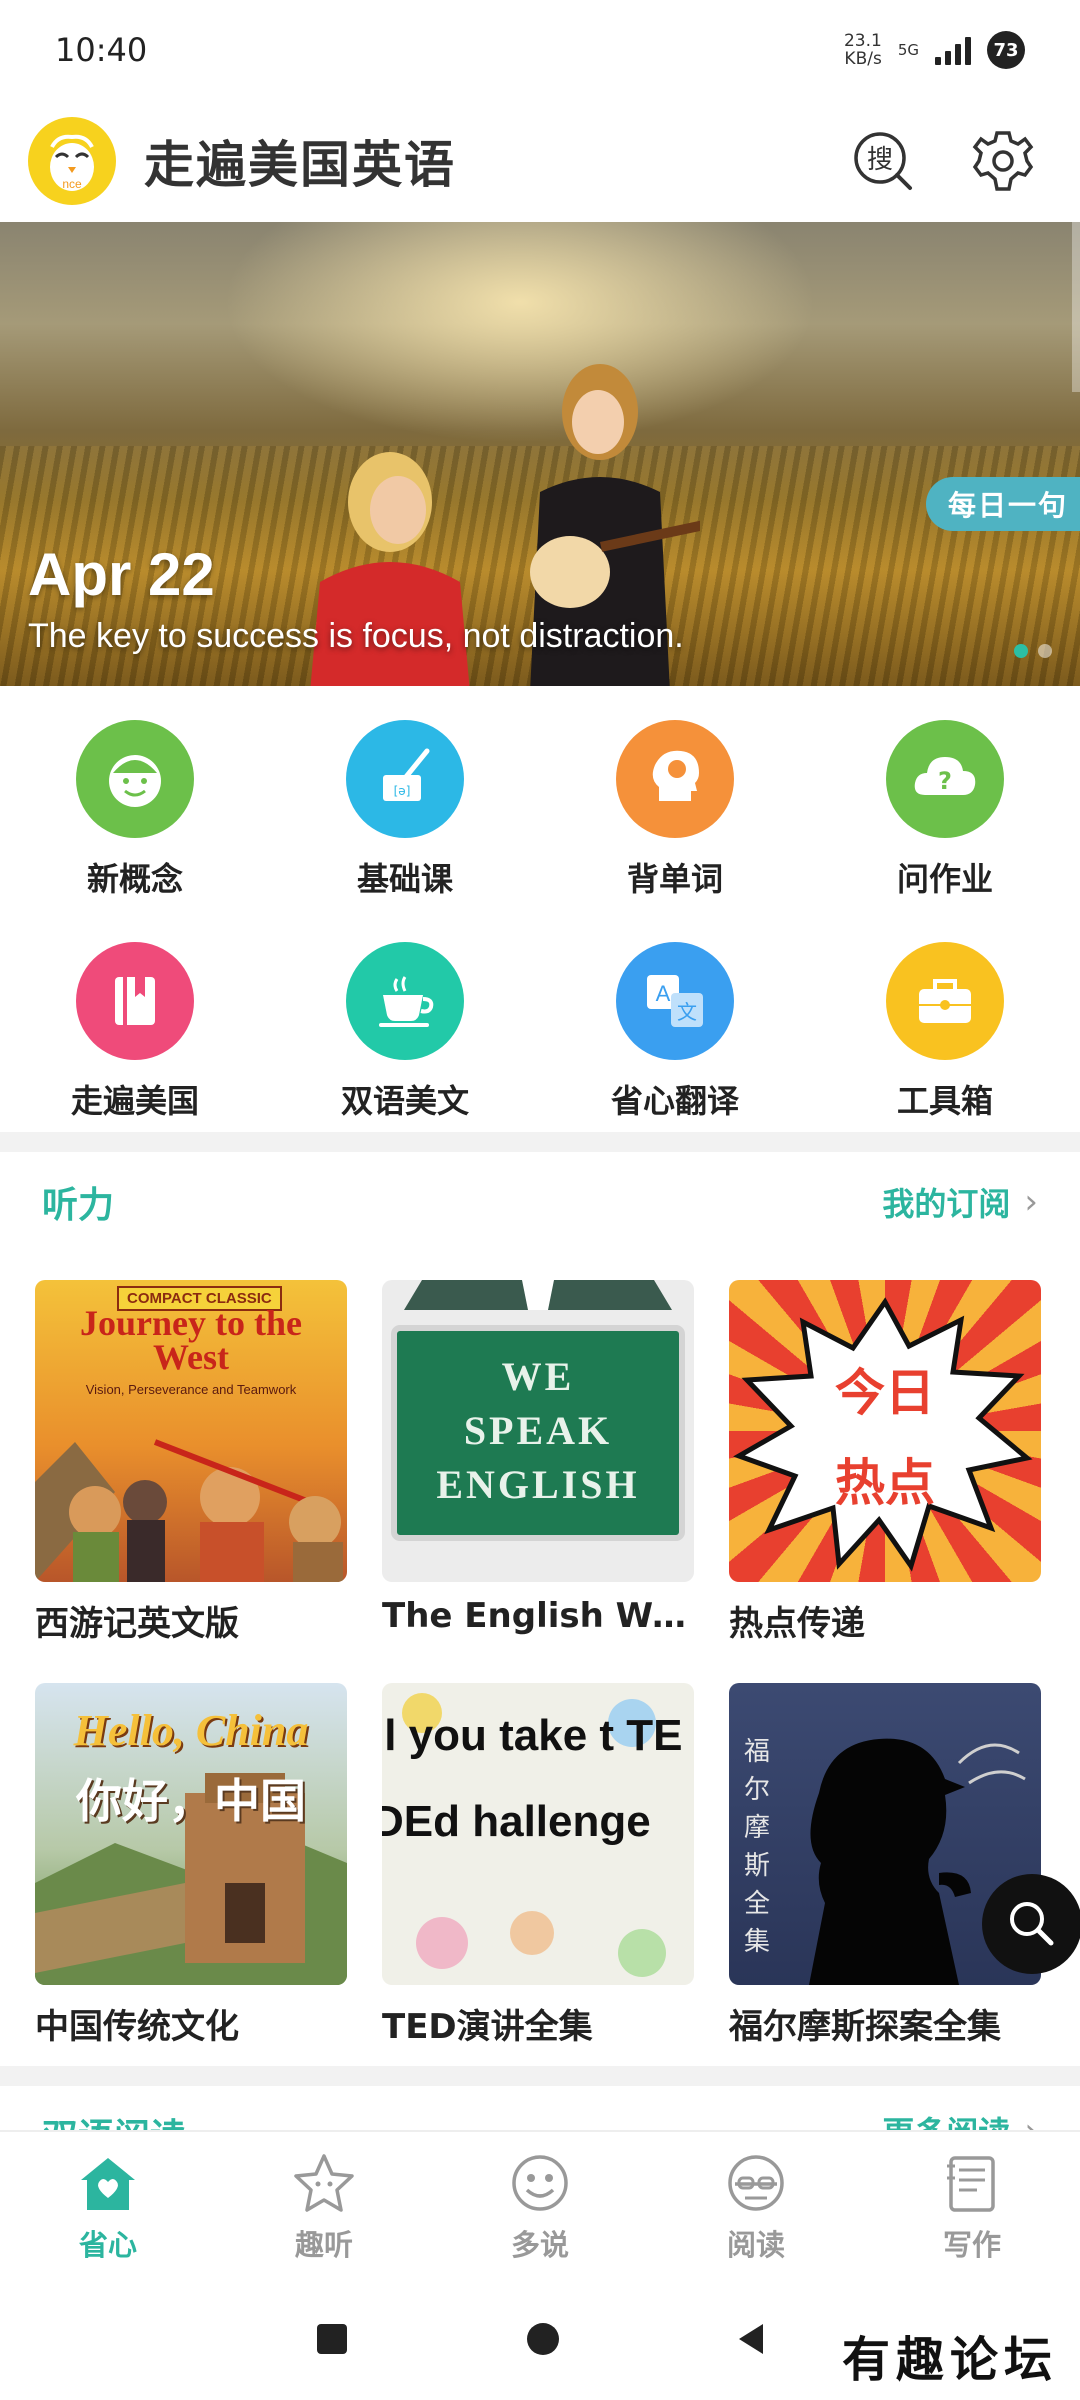 The width and height of the screenshot is (1080, 2400). Describe the element at coordinates (674, 1101) in the screenshot. I see `category-label: 省心翻译` at that location.